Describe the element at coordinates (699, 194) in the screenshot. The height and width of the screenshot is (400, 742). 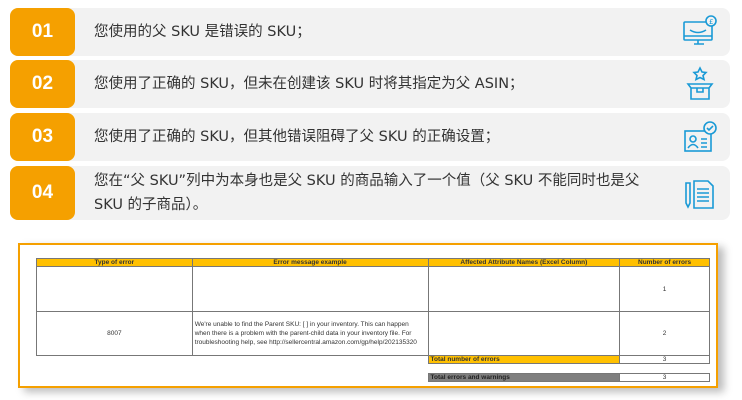
I see `documents-pen-icon` at that location.